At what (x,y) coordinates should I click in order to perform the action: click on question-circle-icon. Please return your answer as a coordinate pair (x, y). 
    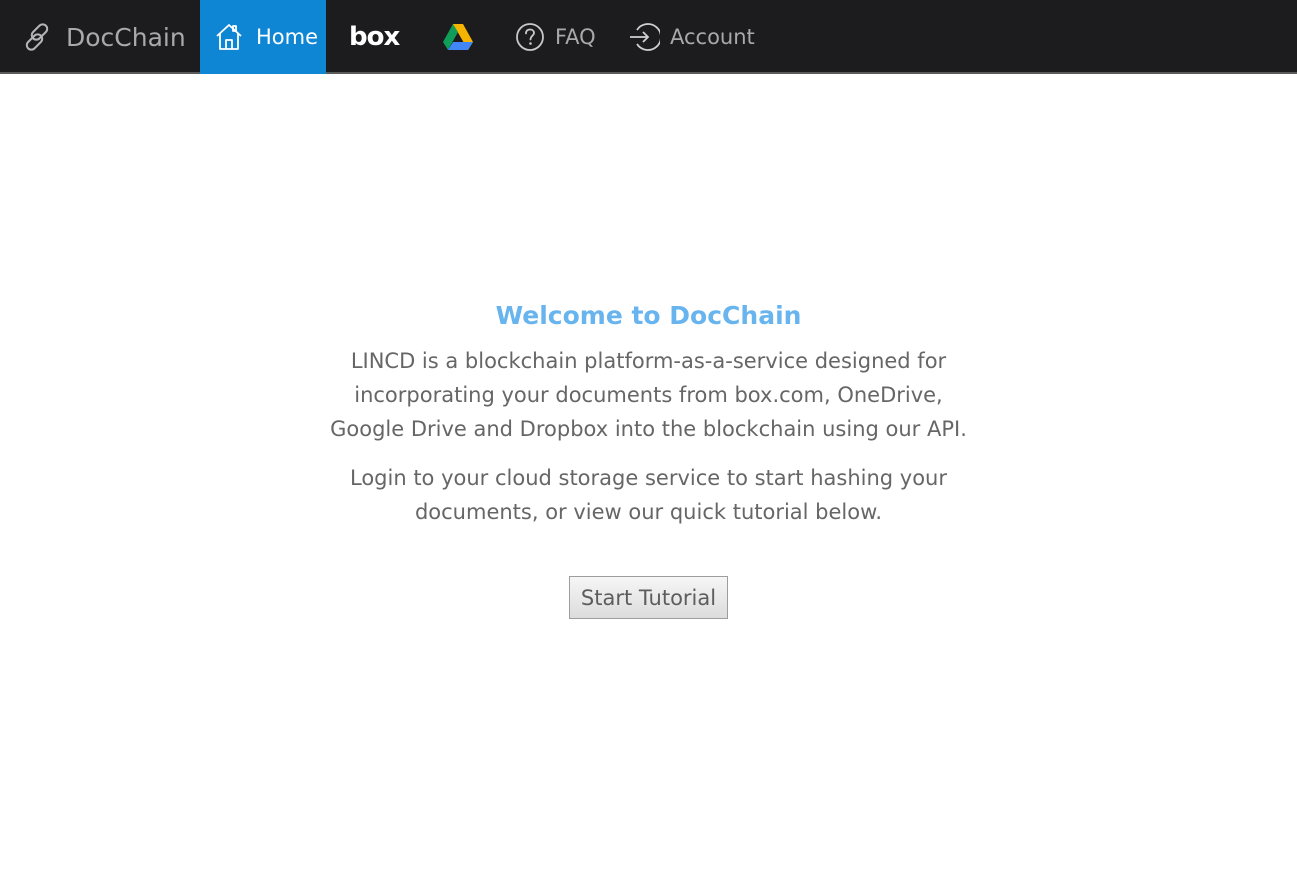
    Looking at the image, I should click on (530, 37).